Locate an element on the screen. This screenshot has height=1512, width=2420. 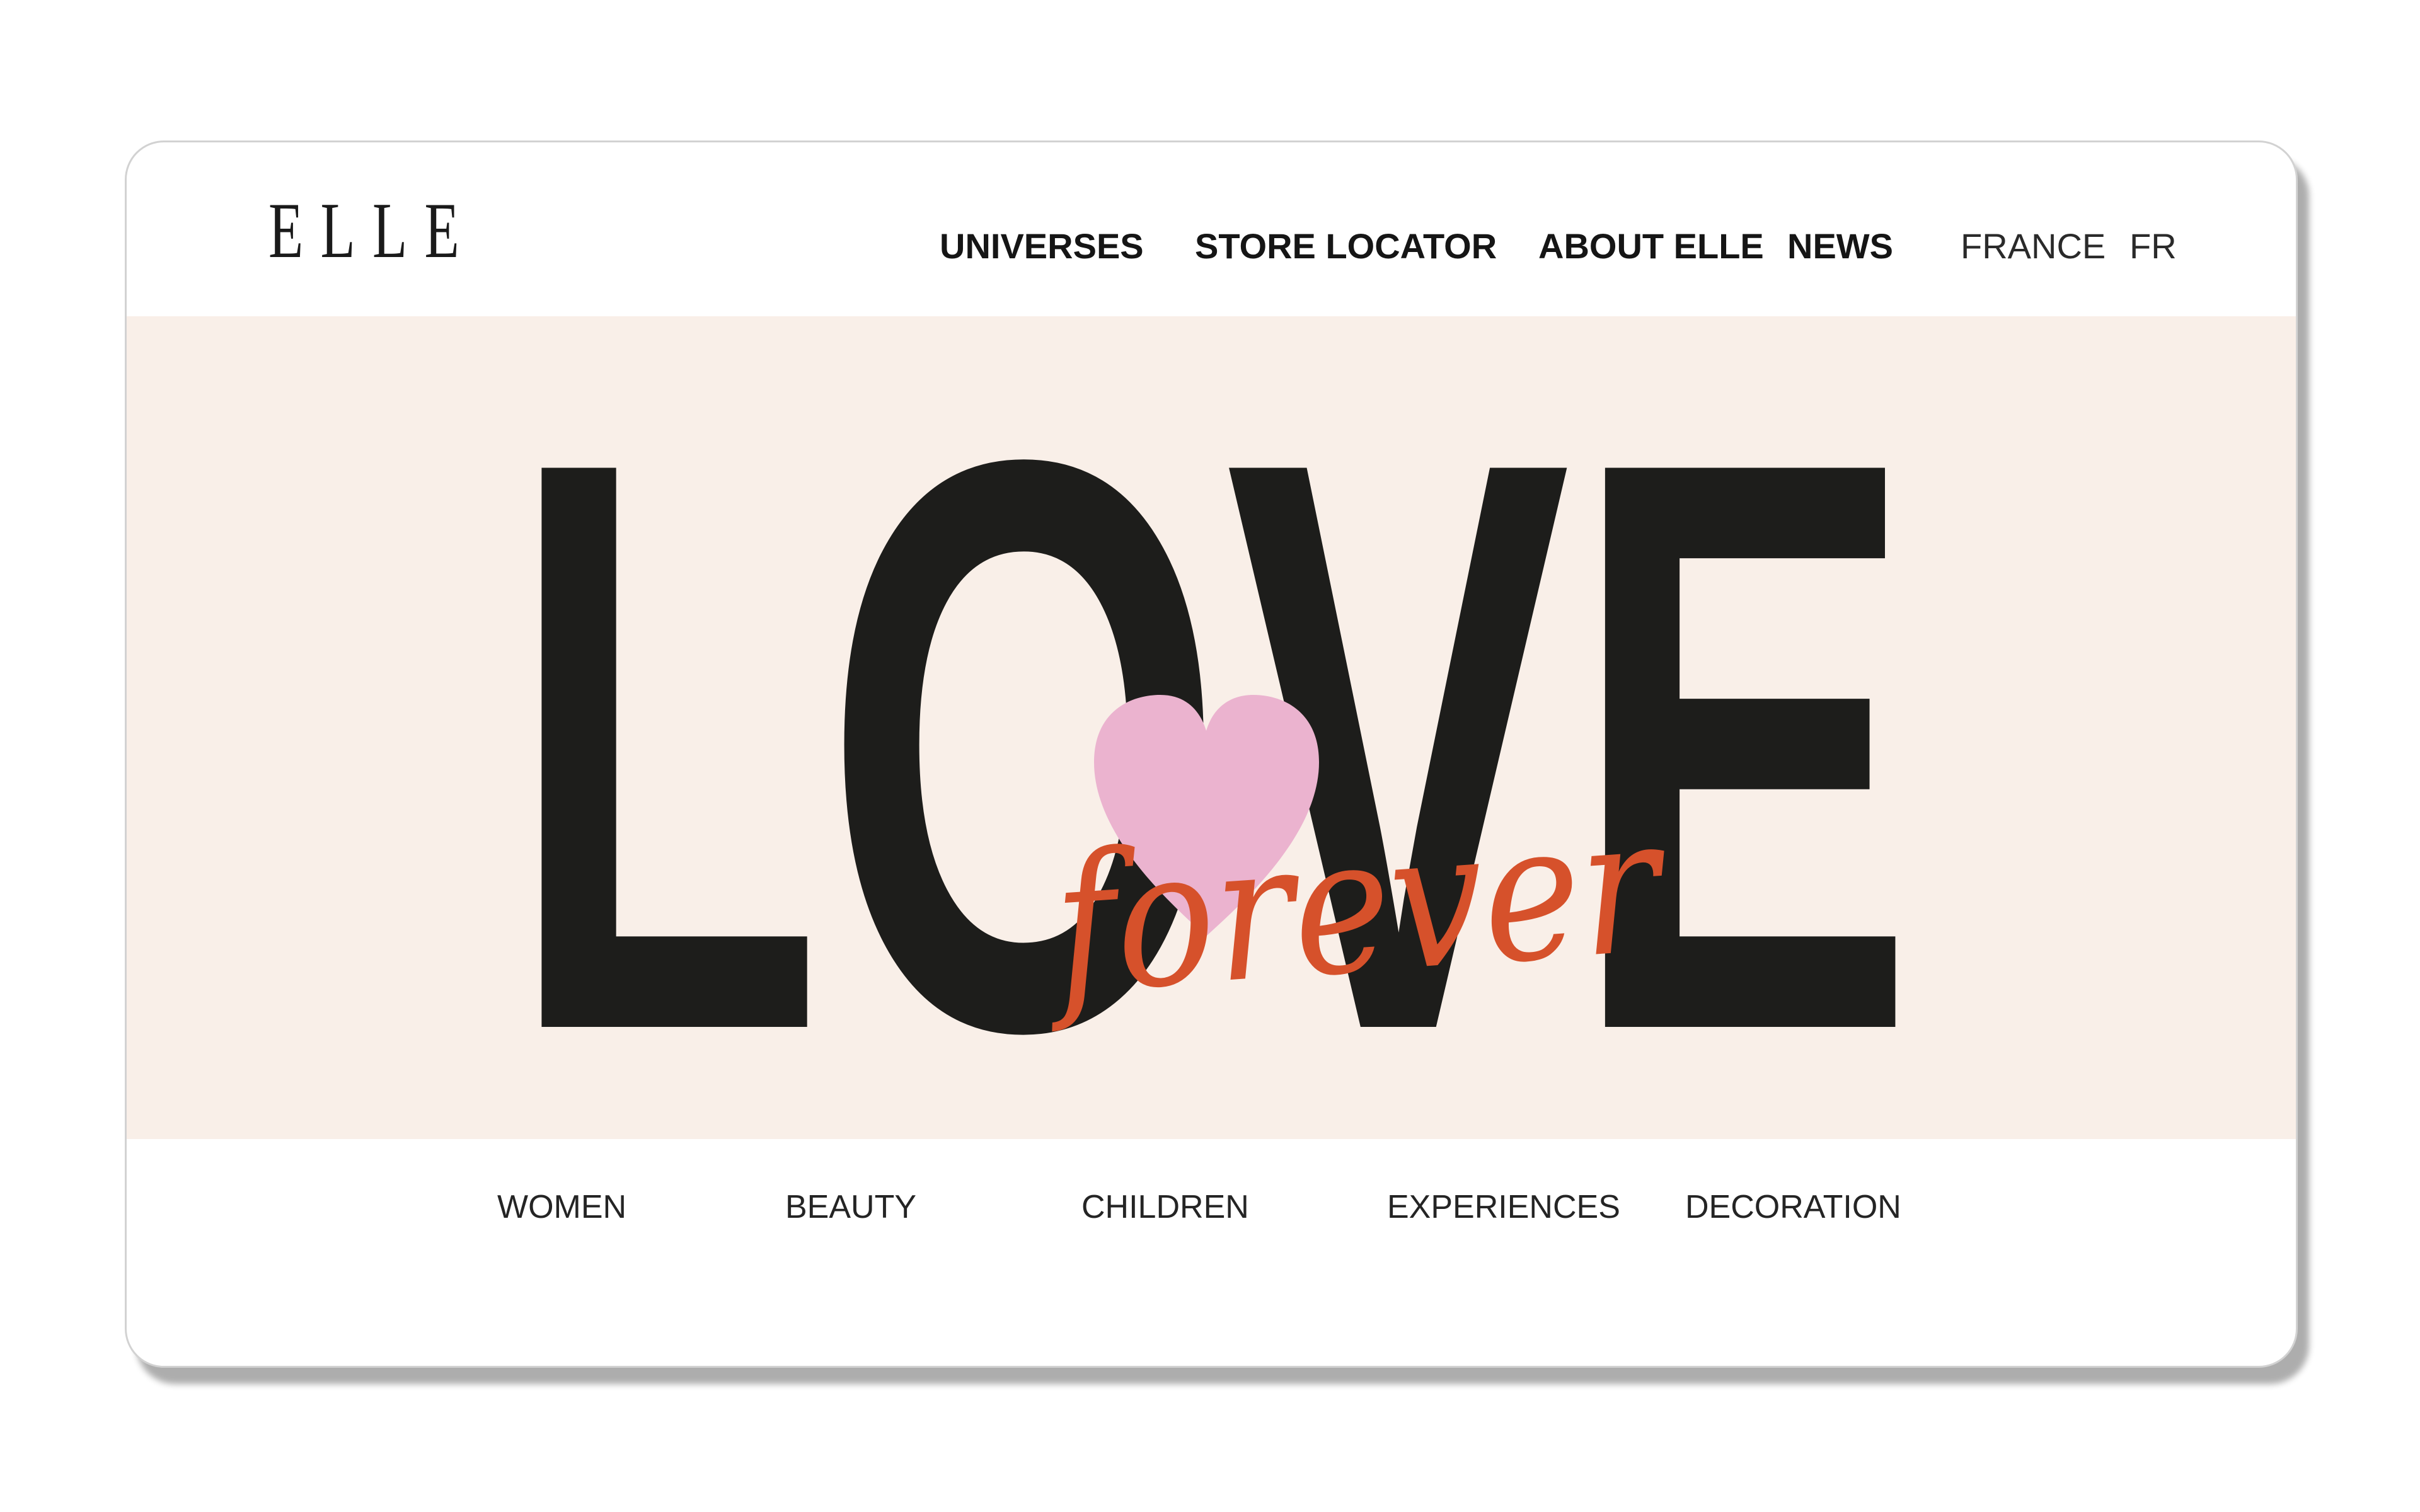
nav-universes: UNIVERSES is located at coordinates (1042, 246).